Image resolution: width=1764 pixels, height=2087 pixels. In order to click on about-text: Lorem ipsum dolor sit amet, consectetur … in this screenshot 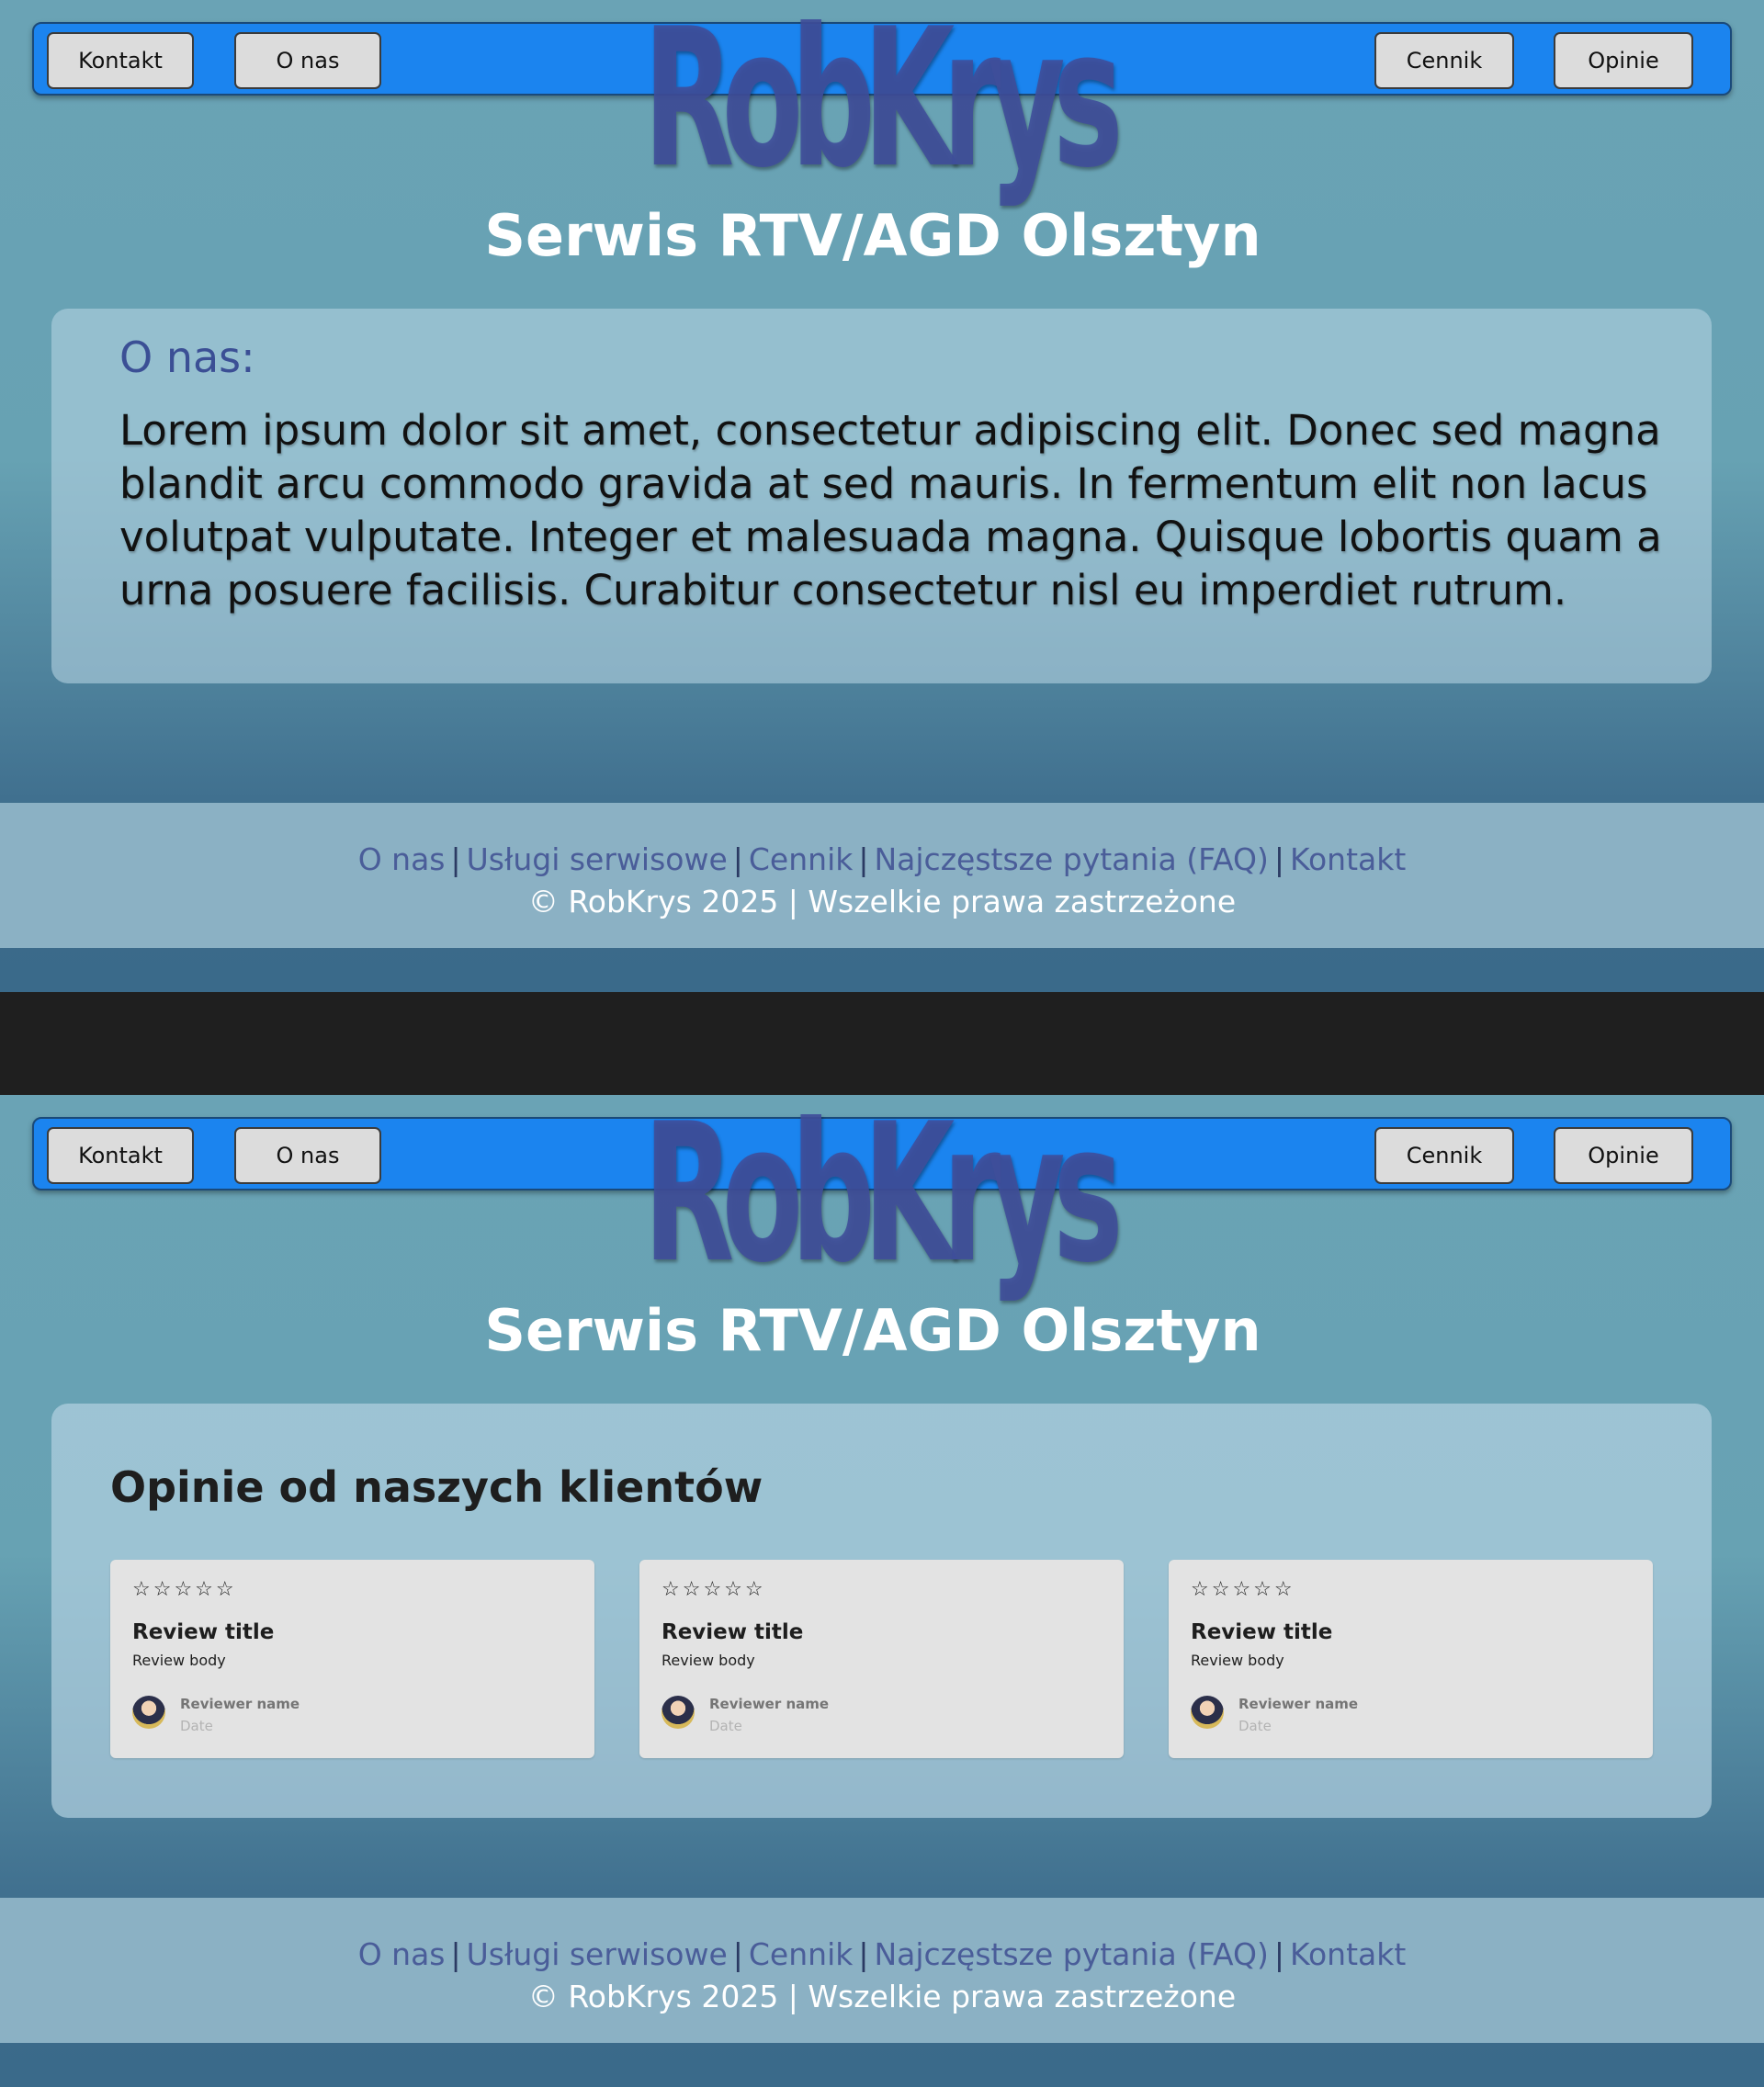, I will do `click(890, 511)`.